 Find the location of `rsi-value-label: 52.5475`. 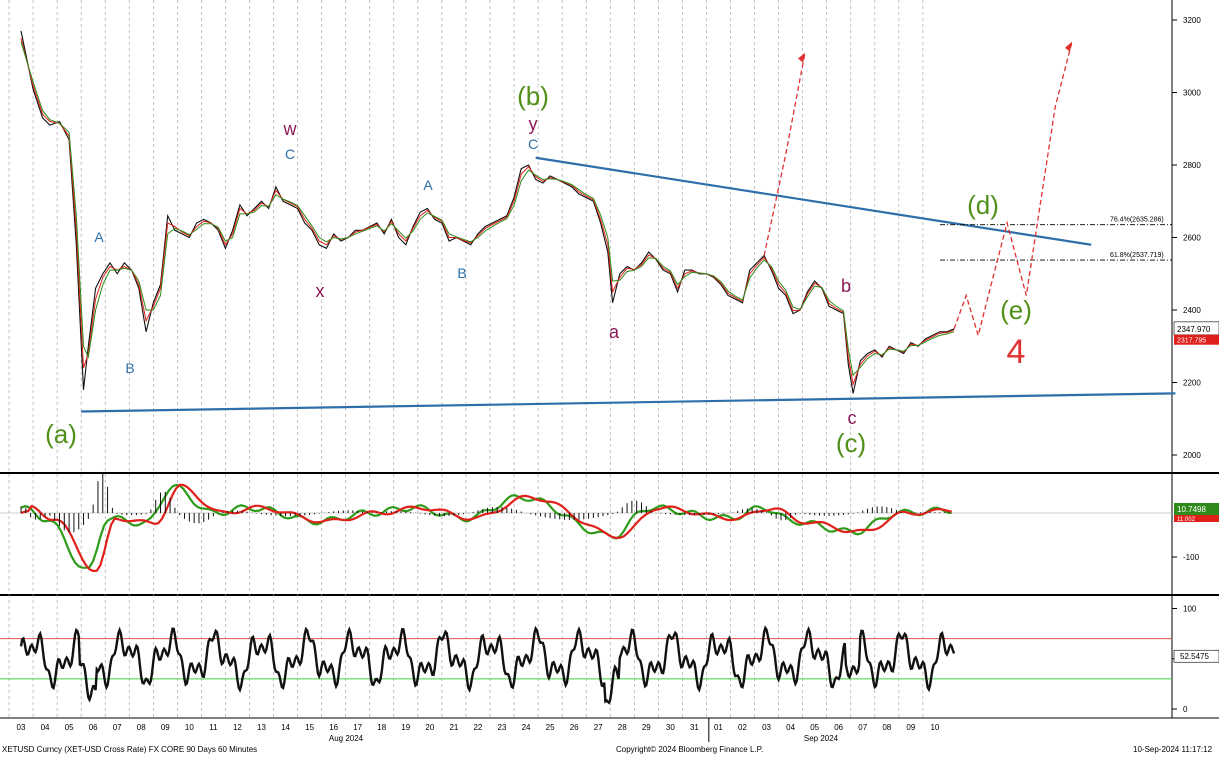

rsi-value-label: 52.5475 is located at coordinates (1194, 656).